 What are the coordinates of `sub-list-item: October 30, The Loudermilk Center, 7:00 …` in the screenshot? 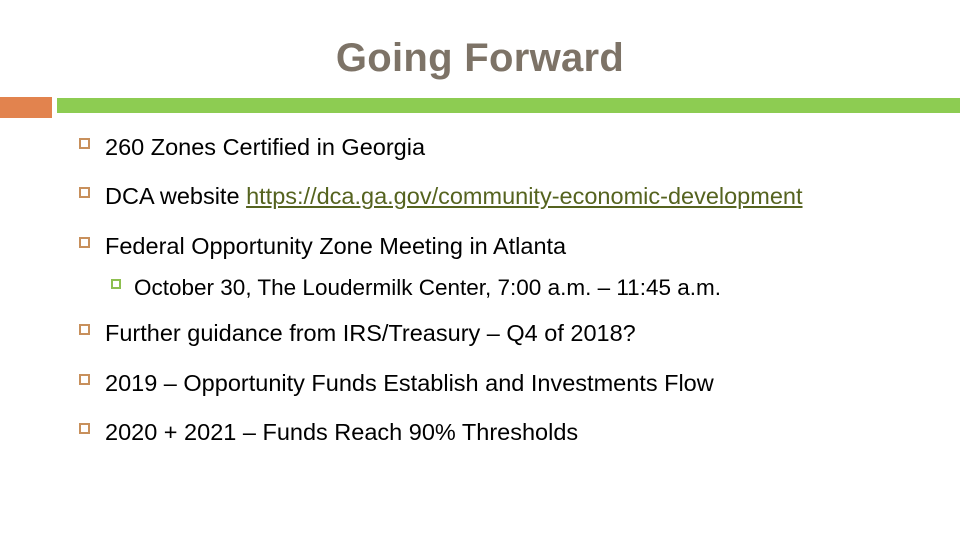 It's located at (480, 288).